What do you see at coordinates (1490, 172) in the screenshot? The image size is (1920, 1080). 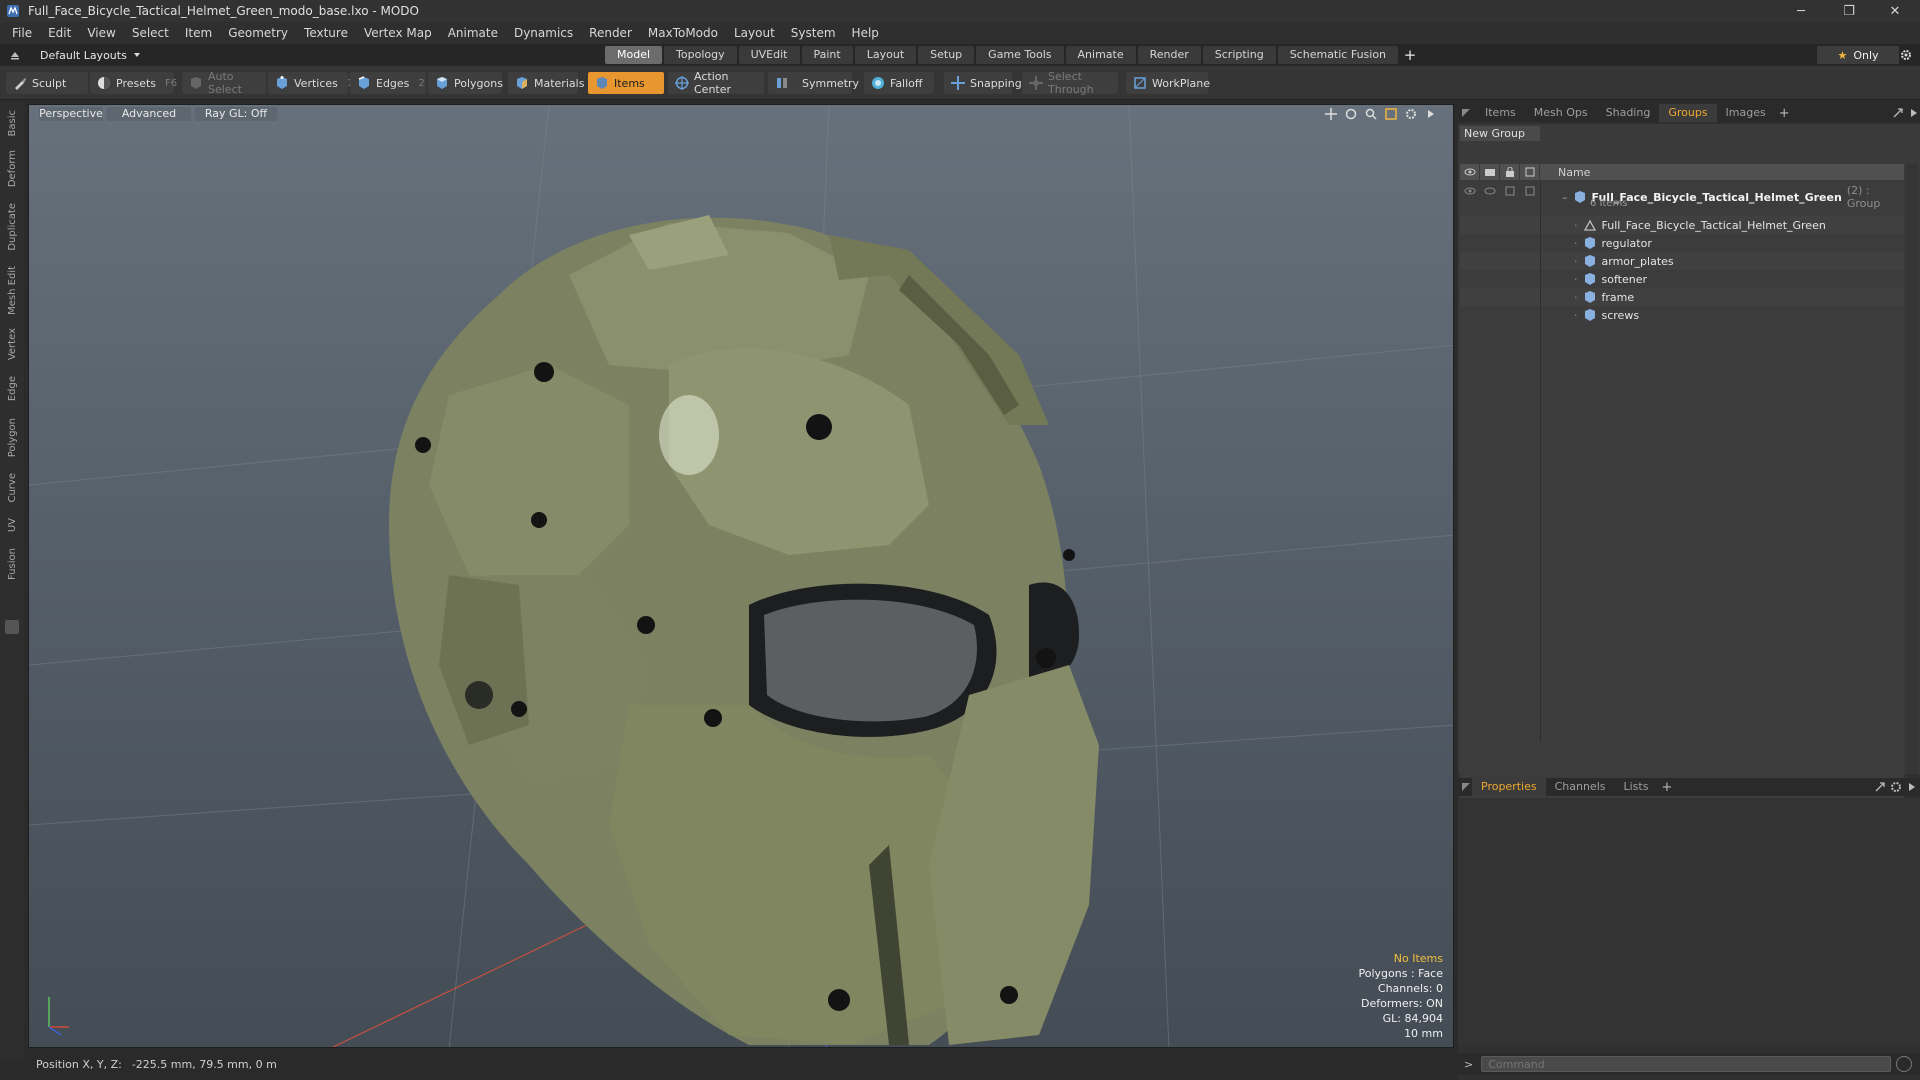 I see `render-column-icon` at bounding box center [1490, 172].